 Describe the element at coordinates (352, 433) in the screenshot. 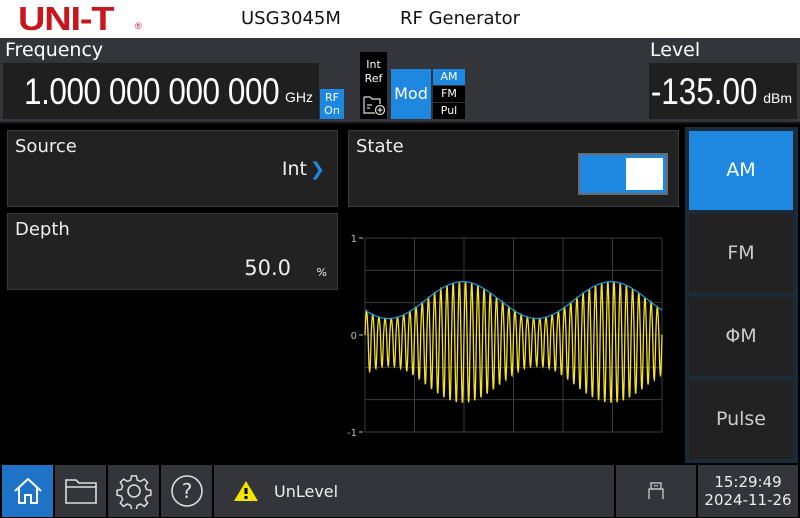

I see `y-tick-label: -1` at that location.